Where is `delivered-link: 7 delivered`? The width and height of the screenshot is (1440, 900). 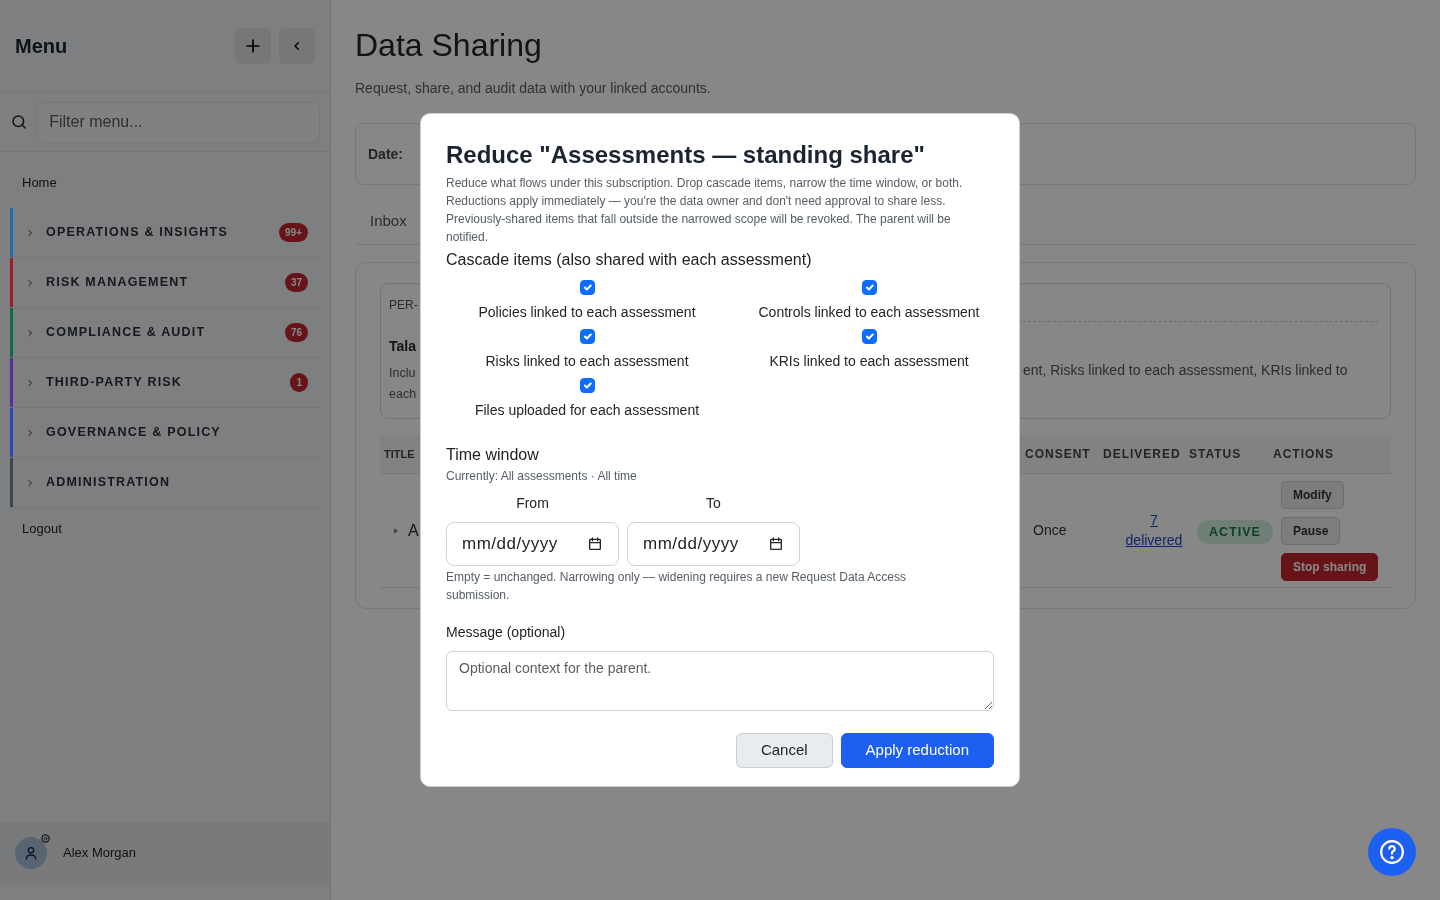
delivered-link: 7 delivered is located at coordinates (1154, 529).